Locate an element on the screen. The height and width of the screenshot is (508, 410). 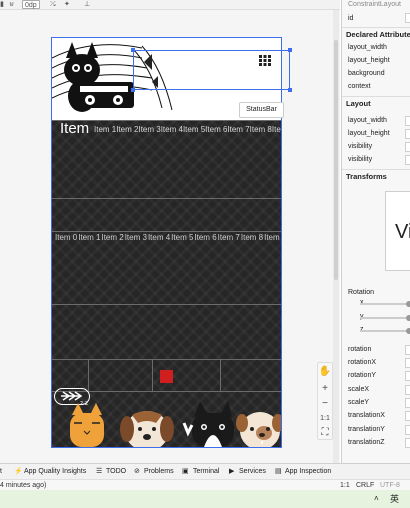
chevron-up-icon: ˄ is located at coordinates (376, 499).